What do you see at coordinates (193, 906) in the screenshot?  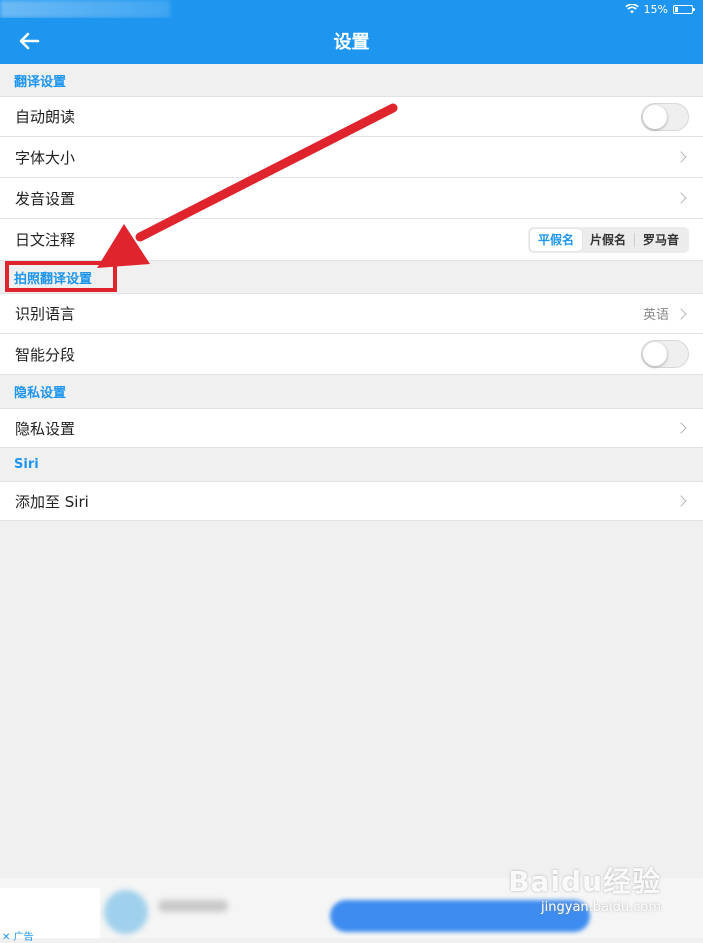 I see `ad-blurred-text` at bounding box center [193, 906].